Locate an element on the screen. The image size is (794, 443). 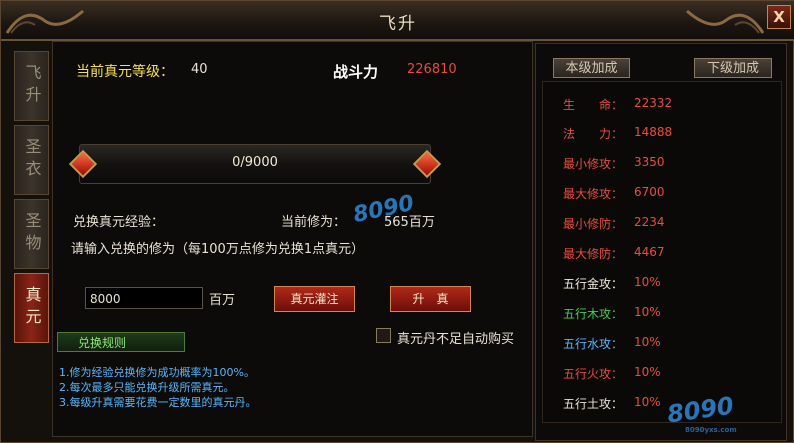
stat-name: 五行土攻： is located at coordinates (593, 404).